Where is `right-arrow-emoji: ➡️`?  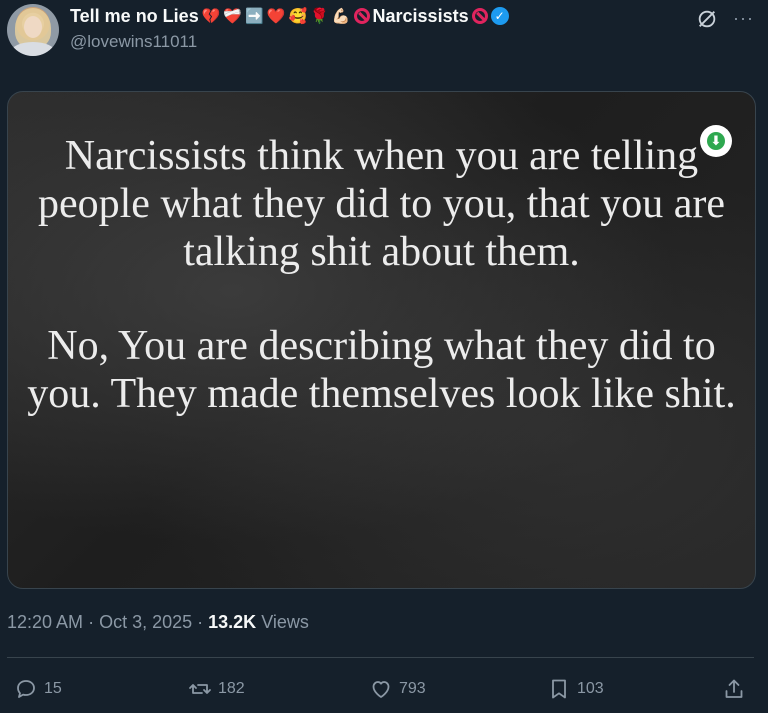
right-arrow-emoji: ➡️ is located at coordinates (254, 16).